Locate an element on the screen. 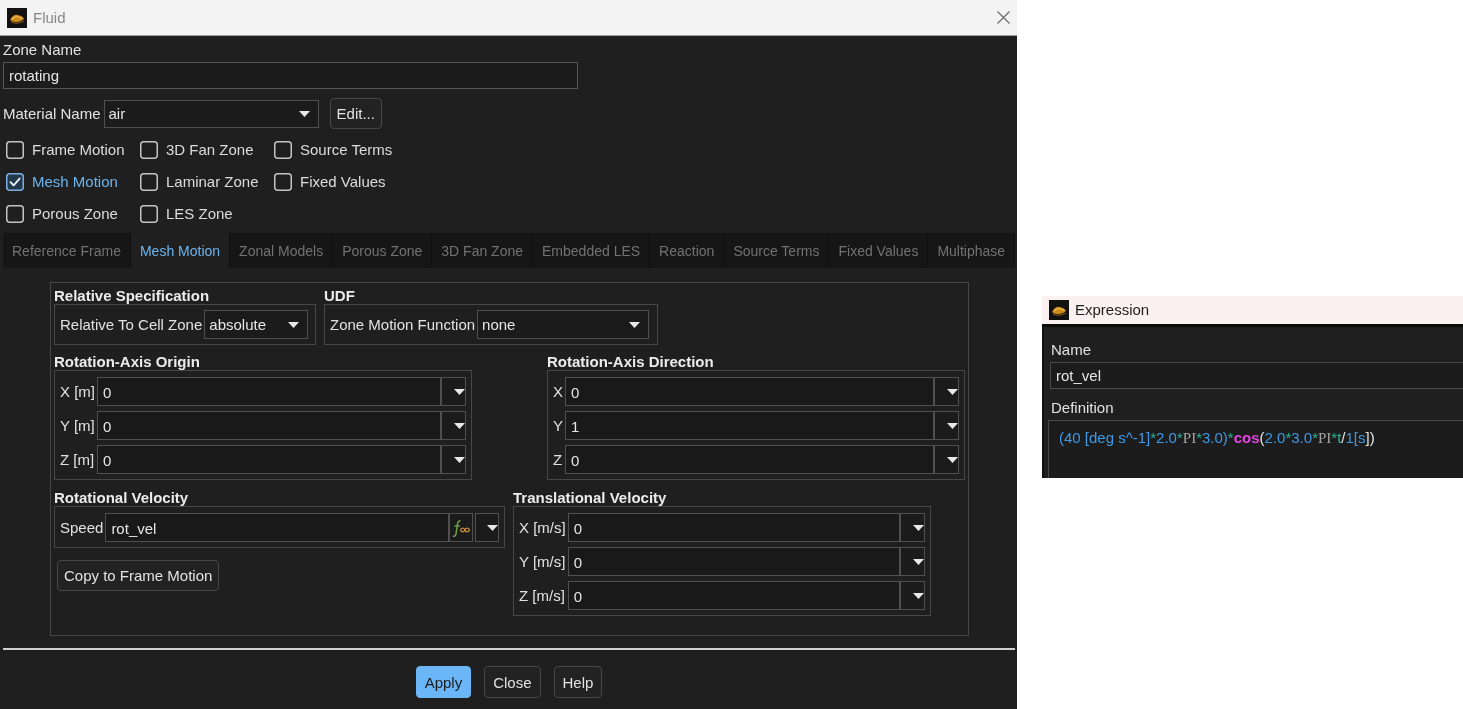  tab: Reference Frame is located at coordinates (66, 250).